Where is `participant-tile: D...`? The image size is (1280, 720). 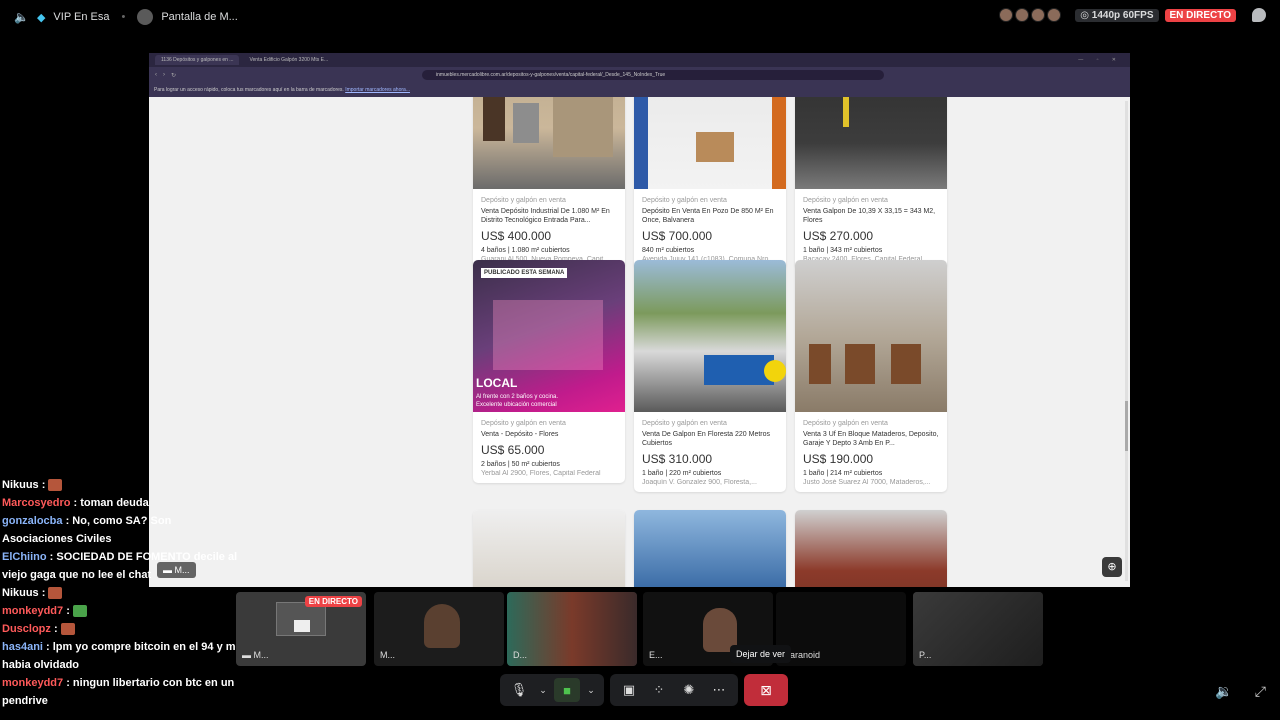
participant-tile: D... is located at coordinates (572, 629).